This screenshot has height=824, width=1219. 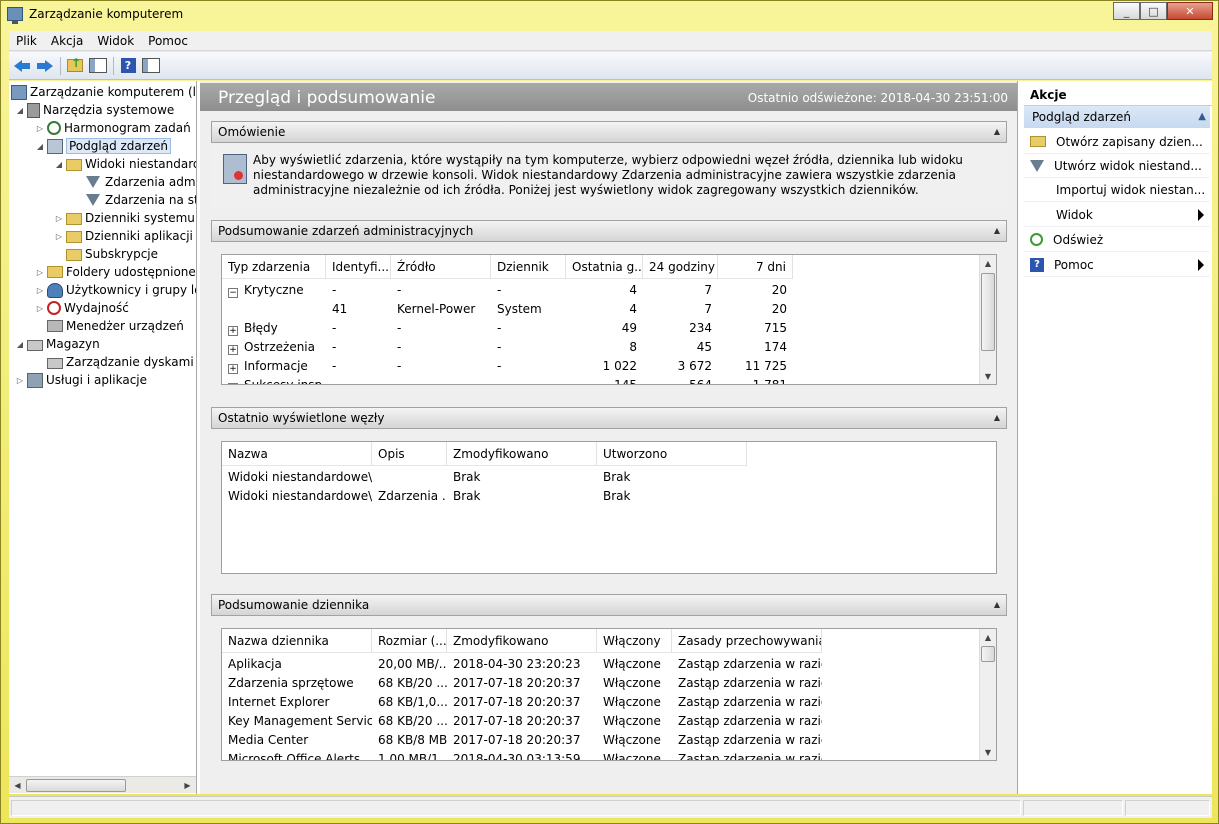 What do you see at coordinates (26, 41) in the screenshot?
I see `menu-file: Plik` at bounding box center [26, 41].